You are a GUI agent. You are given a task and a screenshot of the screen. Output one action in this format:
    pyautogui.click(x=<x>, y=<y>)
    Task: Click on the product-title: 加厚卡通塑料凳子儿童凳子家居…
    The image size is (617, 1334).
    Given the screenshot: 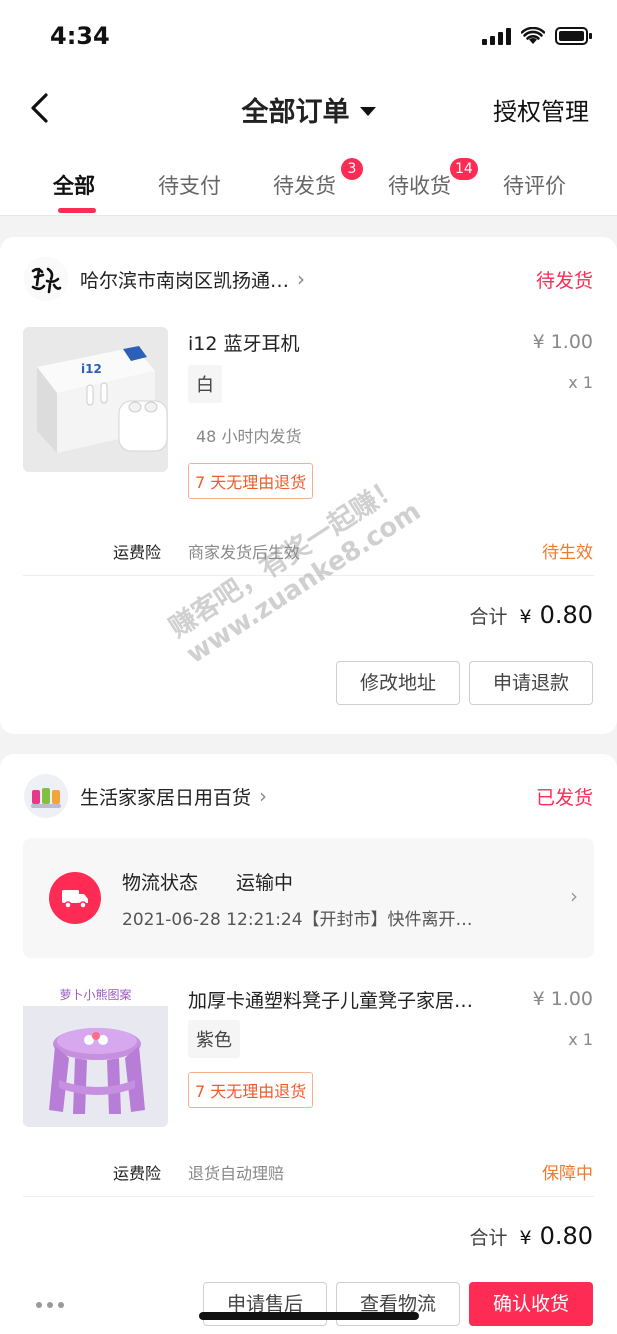 What is the action you would take?
    pyautogui.click(x=330, y=999)
    